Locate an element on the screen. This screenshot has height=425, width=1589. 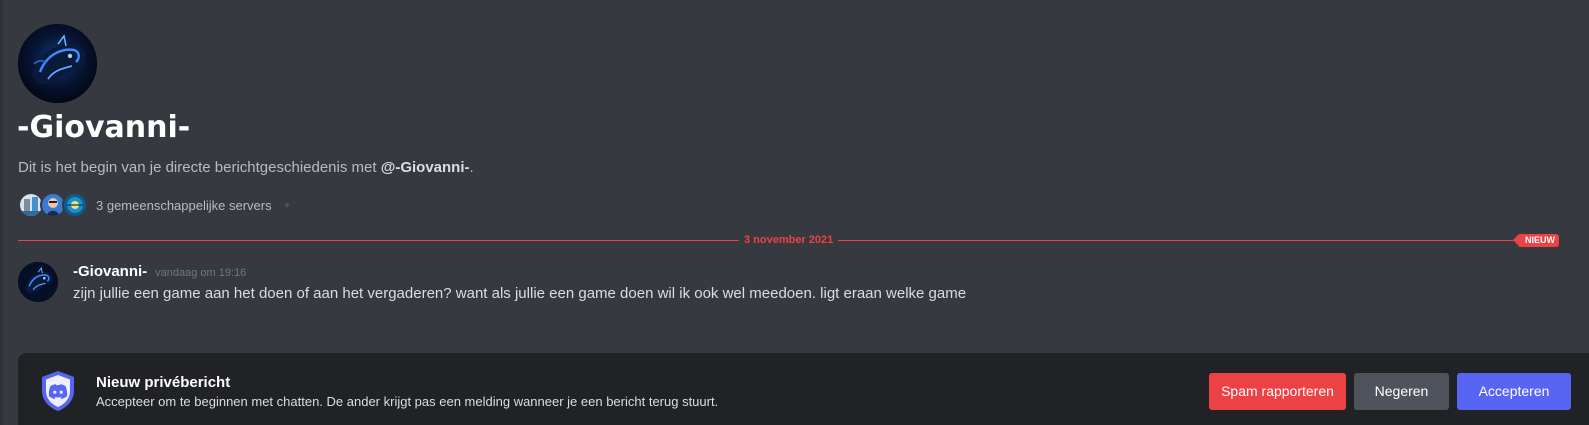
report-spam-button: Spam rapporteren is located at coordinates (1277, 391).